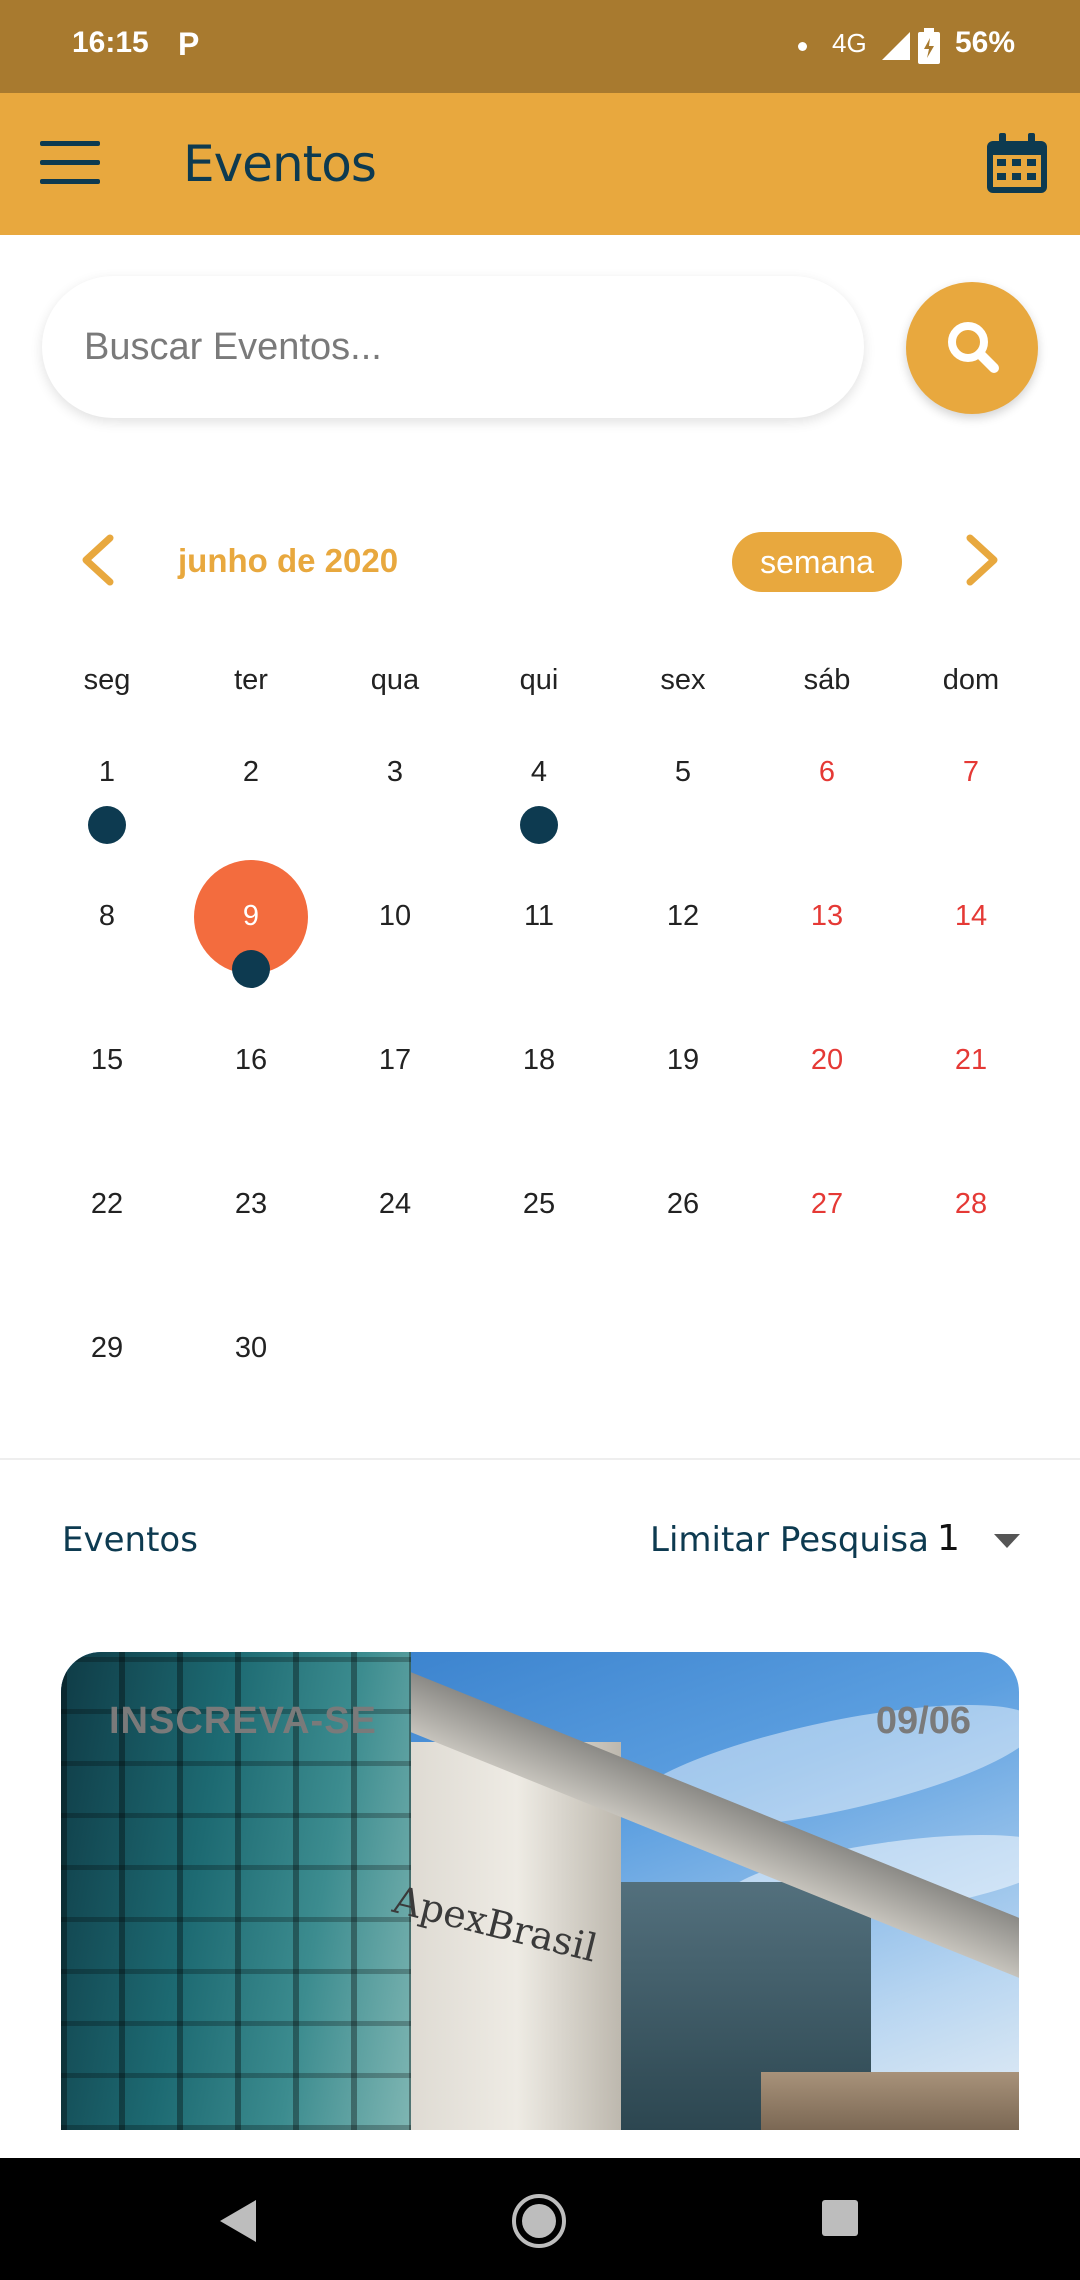 Image resolution: width=1080 pixels, height=2280 pixels. Describe the element at coordinates (683, 1204) in the screenshot. I see `calendar-day: 26` at that location.